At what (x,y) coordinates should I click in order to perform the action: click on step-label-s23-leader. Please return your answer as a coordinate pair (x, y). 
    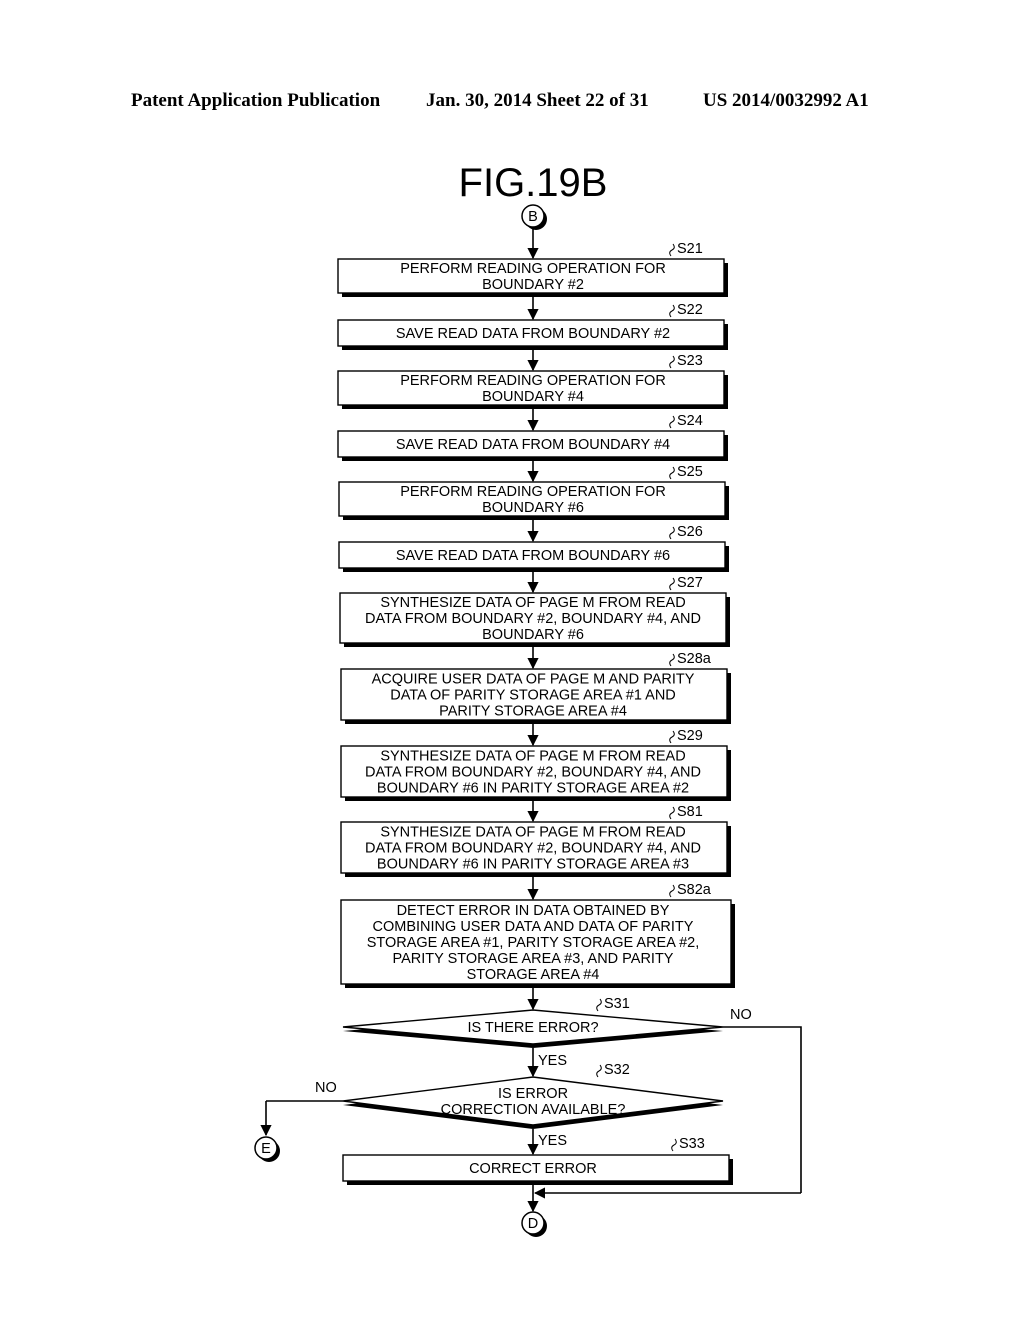
    Looking at the image, I should click on (672, 362).